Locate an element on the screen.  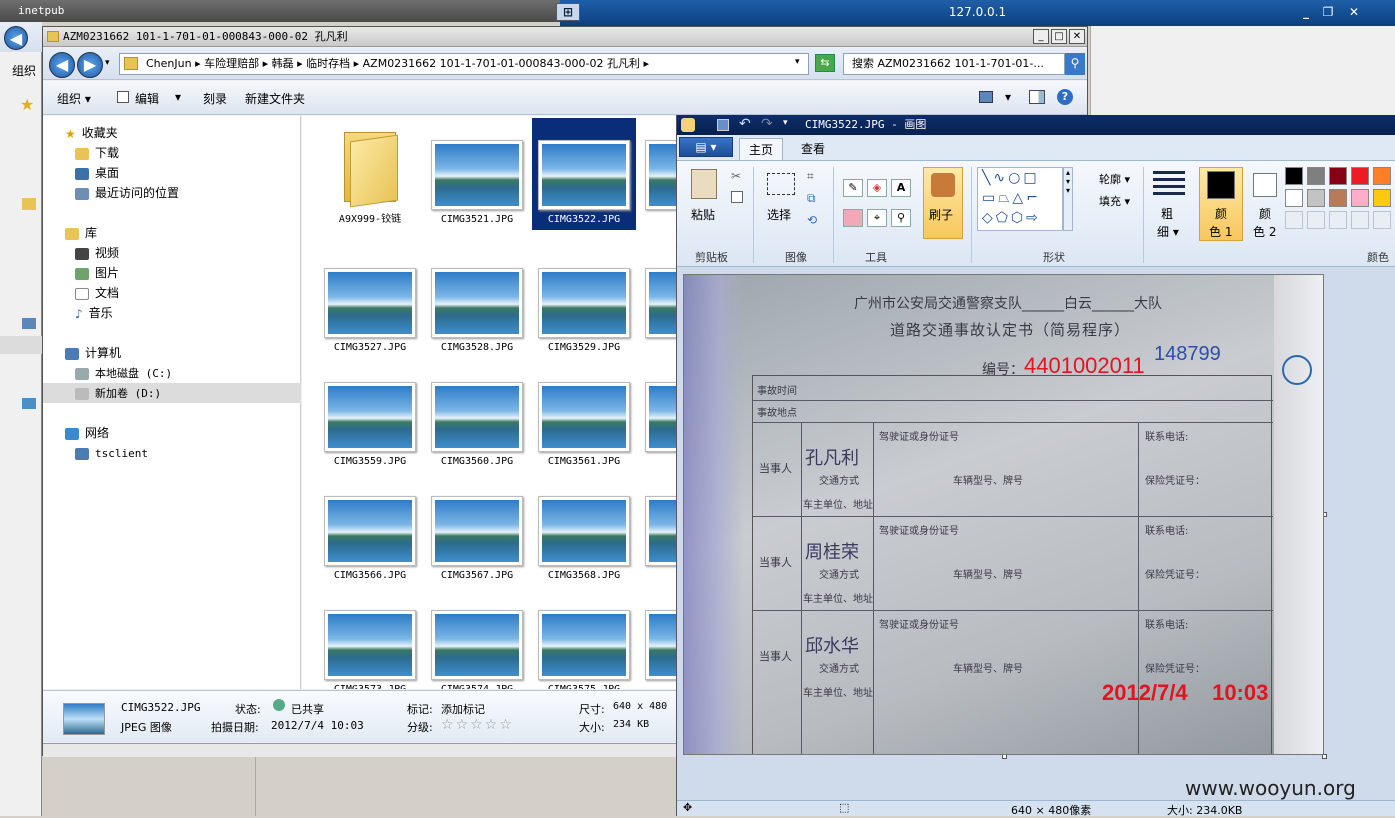
explorer-minimize-button: _ is located at coordinates (1041, 36).